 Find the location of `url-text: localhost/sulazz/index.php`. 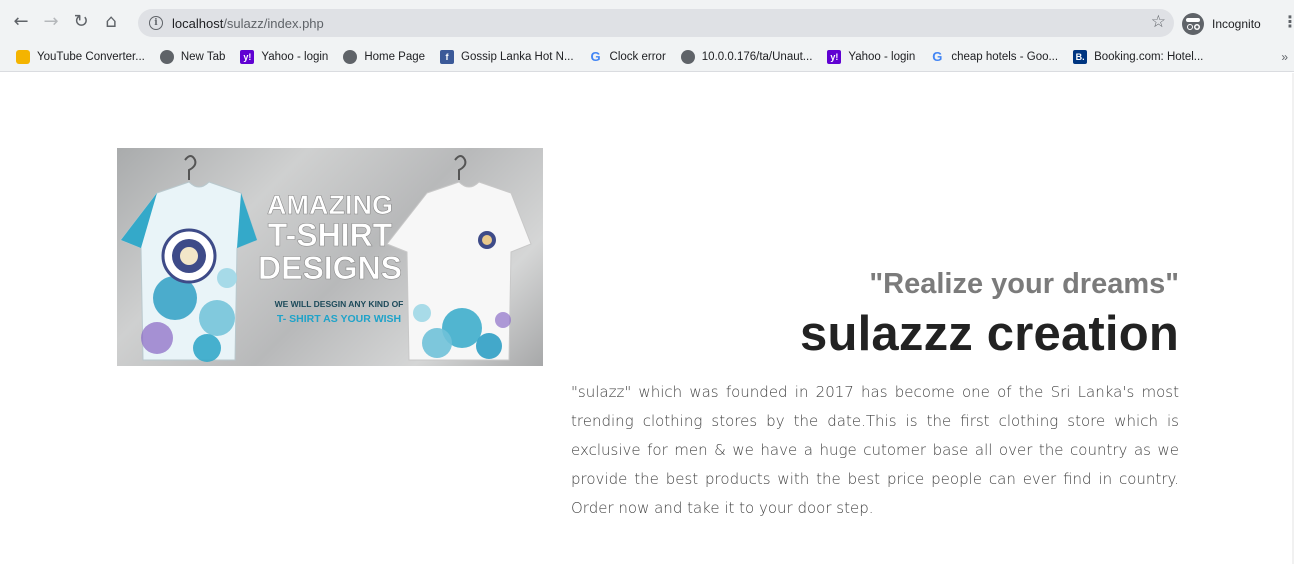

url-text: localhost/sulazz/index.php is located at coordinates (248, 23).